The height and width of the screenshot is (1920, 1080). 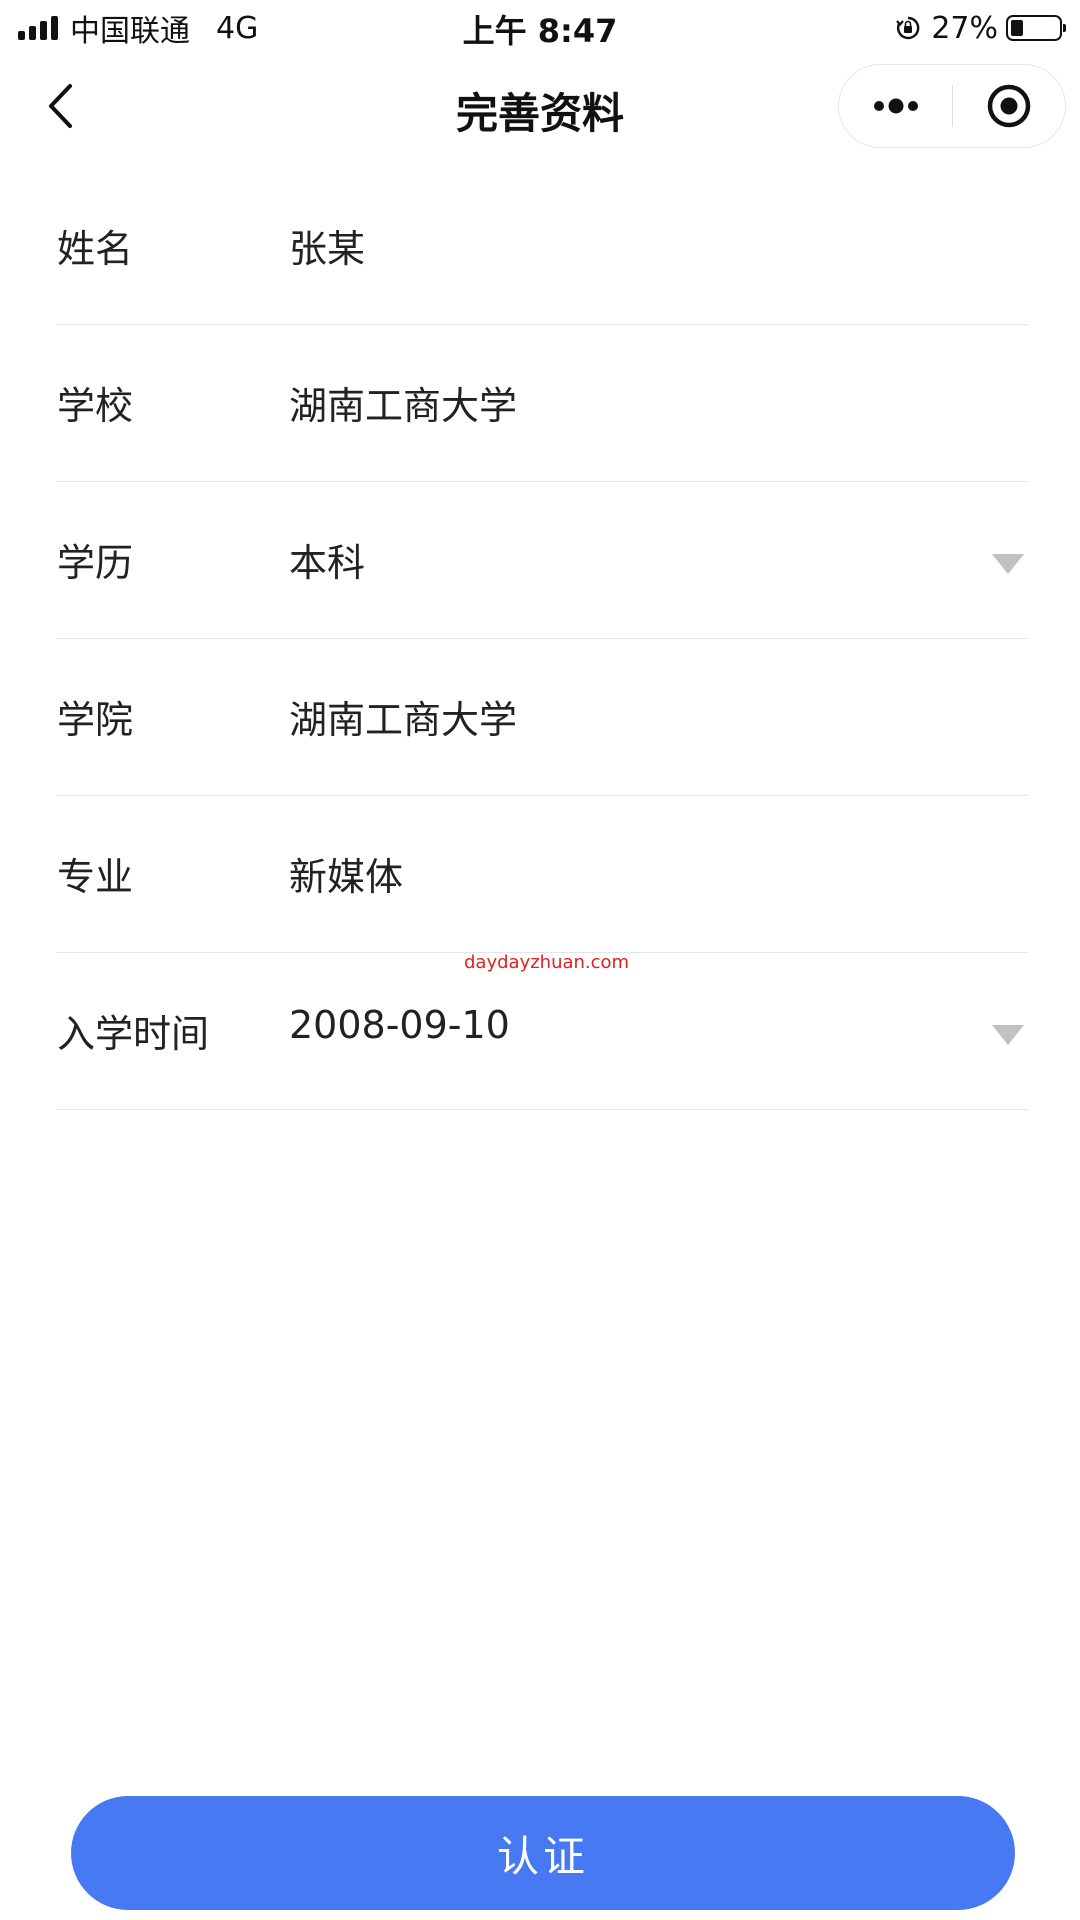 I want to click on more-dots-icon, so click(x=895, y=106).